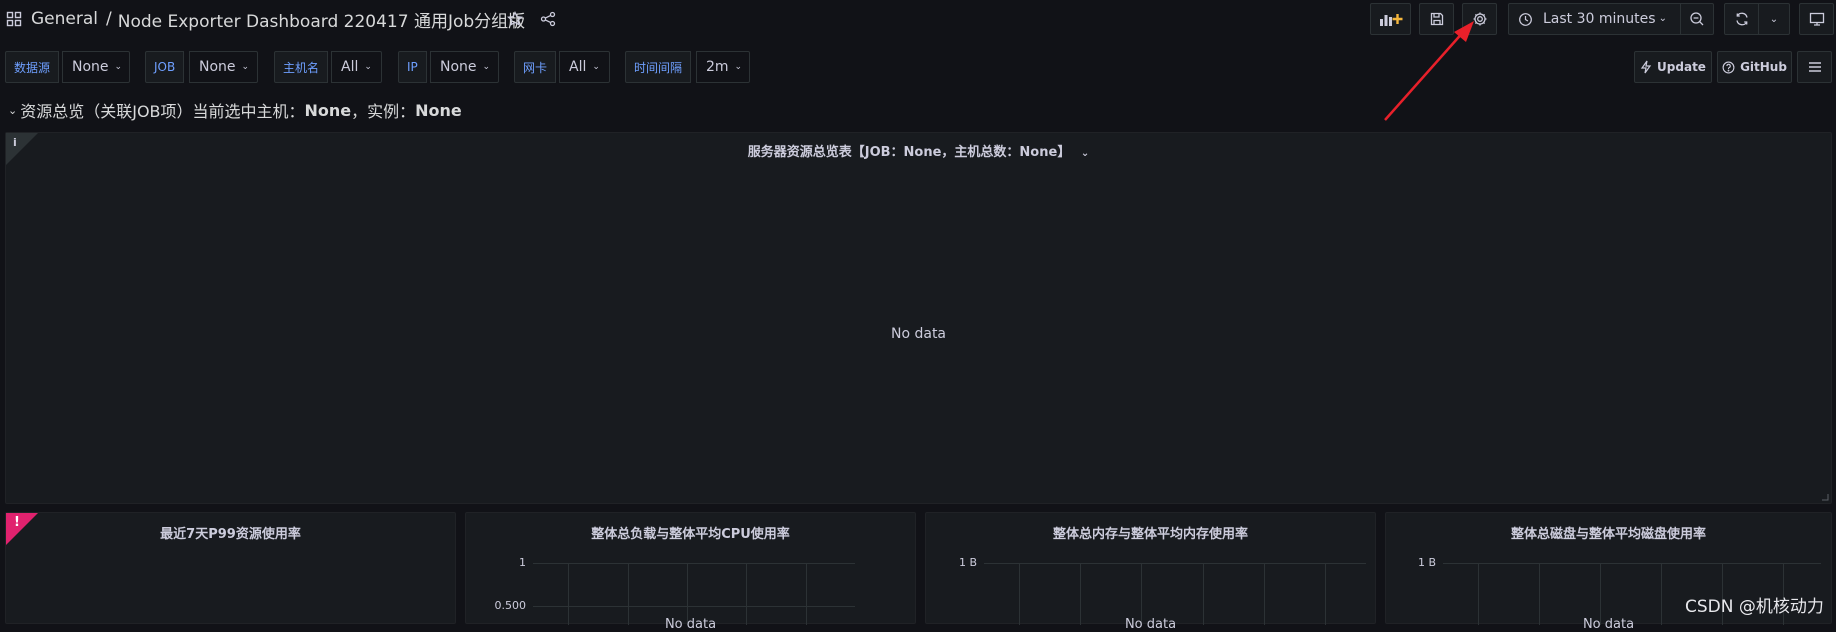 This screenshot has width=1836, height=632. Describe the element at coordinates (510, 605) in the screenshot. I see `y-axis-tick: 0.500` at that location.